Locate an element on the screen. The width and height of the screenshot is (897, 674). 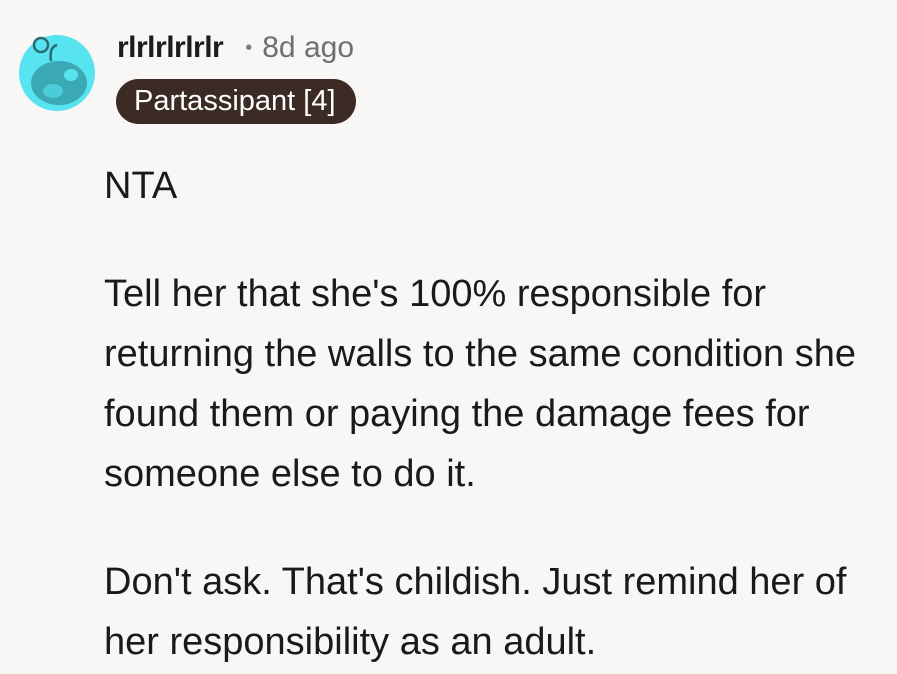
user-flair-badge: Partassipant [4] is located at coordinates (236, 101).